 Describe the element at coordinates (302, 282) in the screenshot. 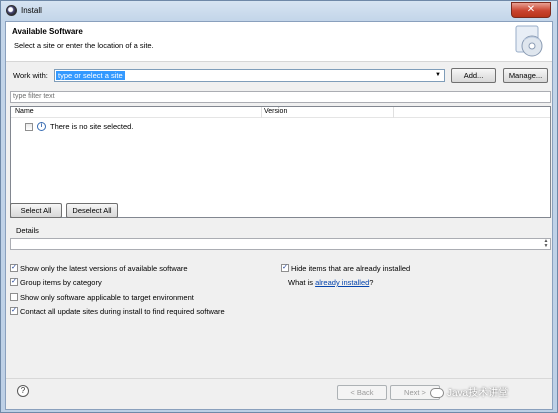

I see `already-installed-prefix: What is` at that location.